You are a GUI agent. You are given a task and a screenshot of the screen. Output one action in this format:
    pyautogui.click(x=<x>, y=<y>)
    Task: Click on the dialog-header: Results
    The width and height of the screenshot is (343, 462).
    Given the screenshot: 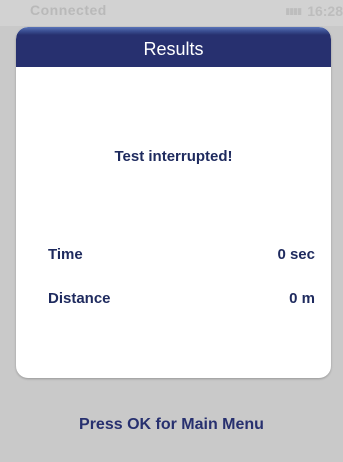 What is the action you would take?
    pyautogui.click(x=173, y=47)
    